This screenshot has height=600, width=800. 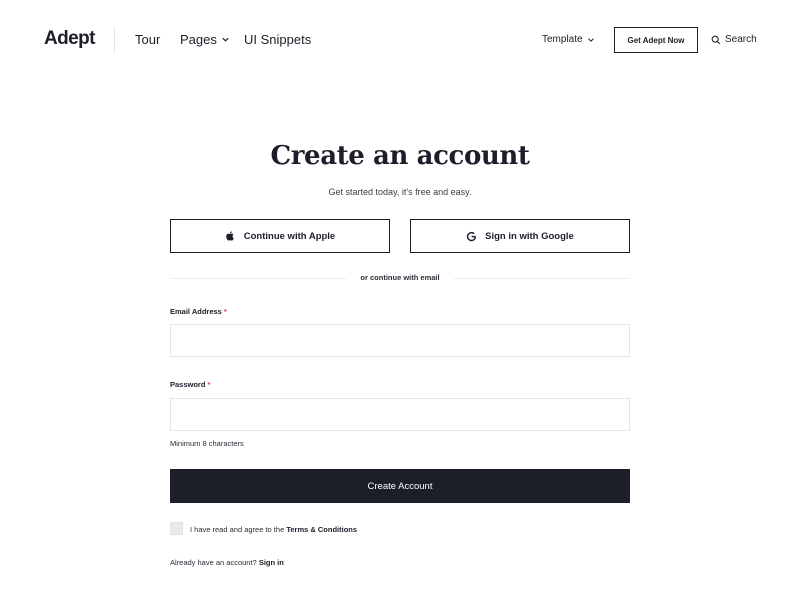 I want to click on sign-in-link: Sign in, so click(x=271, y=562).